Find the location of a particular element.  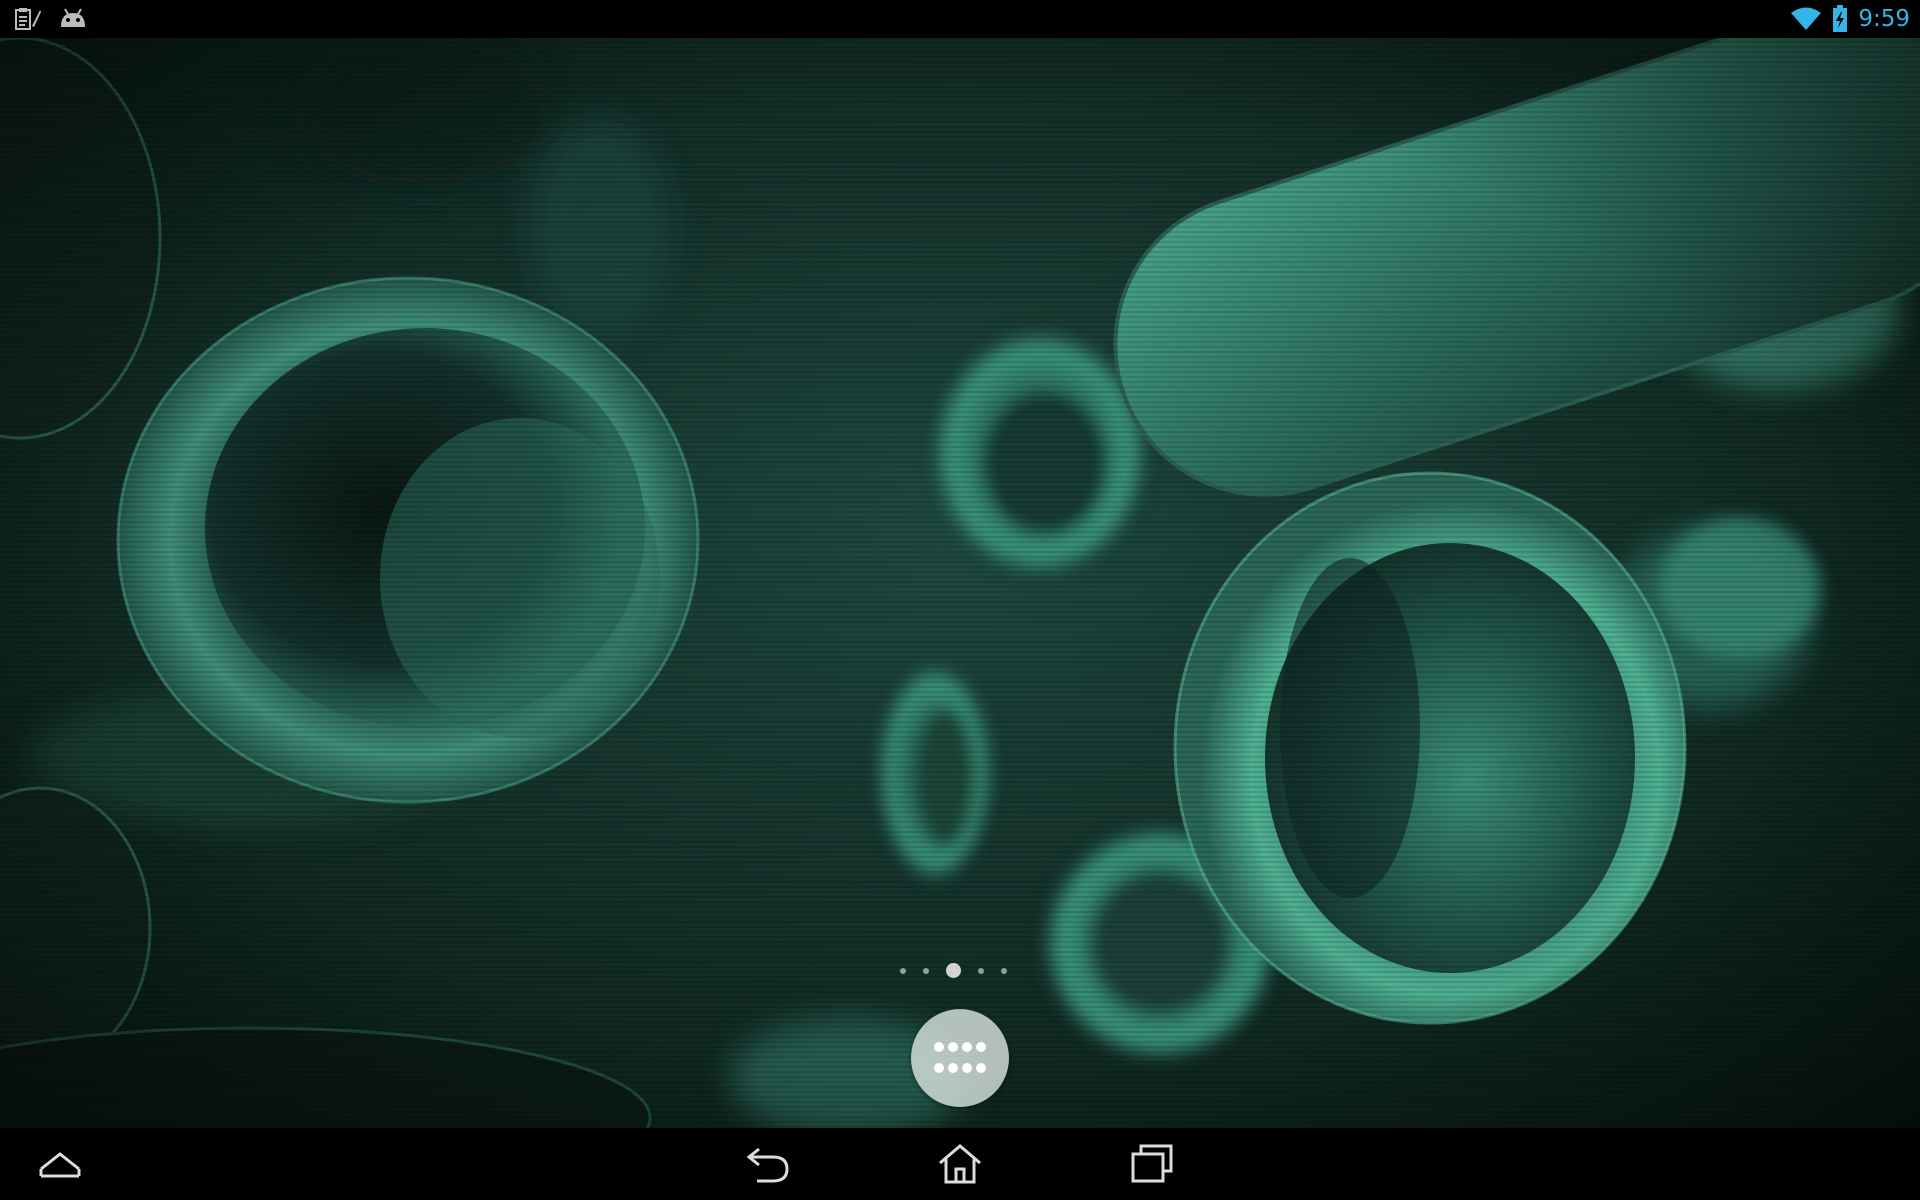

app-drawer-grid-icon is located at coordinates (960, 1057).